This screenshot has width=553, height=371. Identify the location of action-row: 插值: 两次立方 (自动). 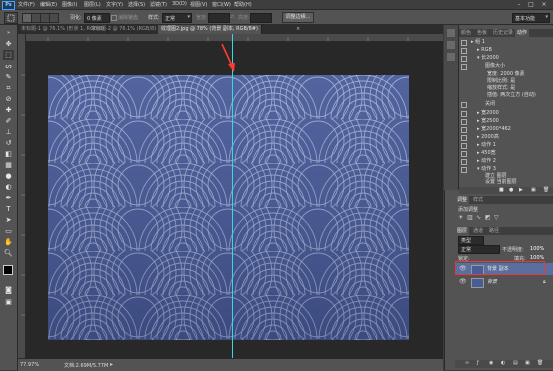
(506, 95).